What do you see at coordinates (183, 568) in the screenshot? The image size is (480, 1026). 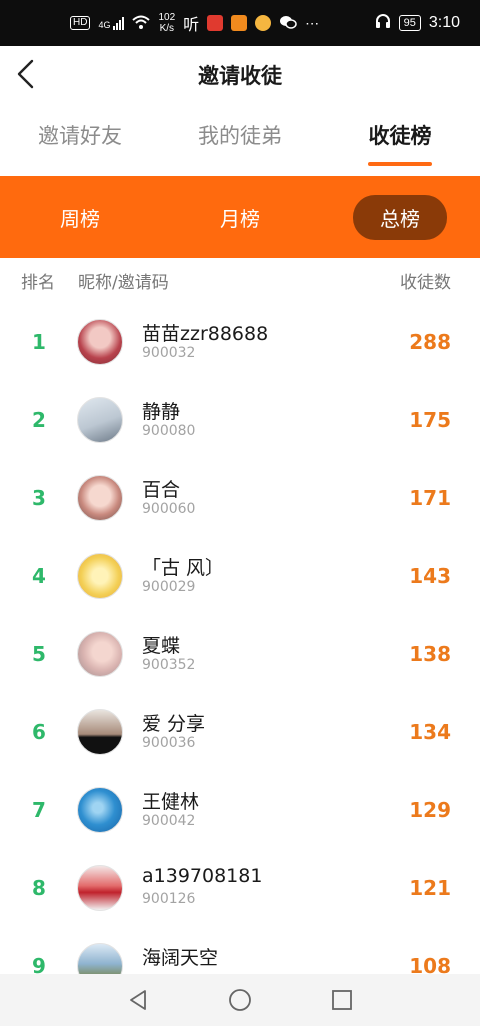 I see `nickname: 「古 风〕` at bounding box center [183, 568].